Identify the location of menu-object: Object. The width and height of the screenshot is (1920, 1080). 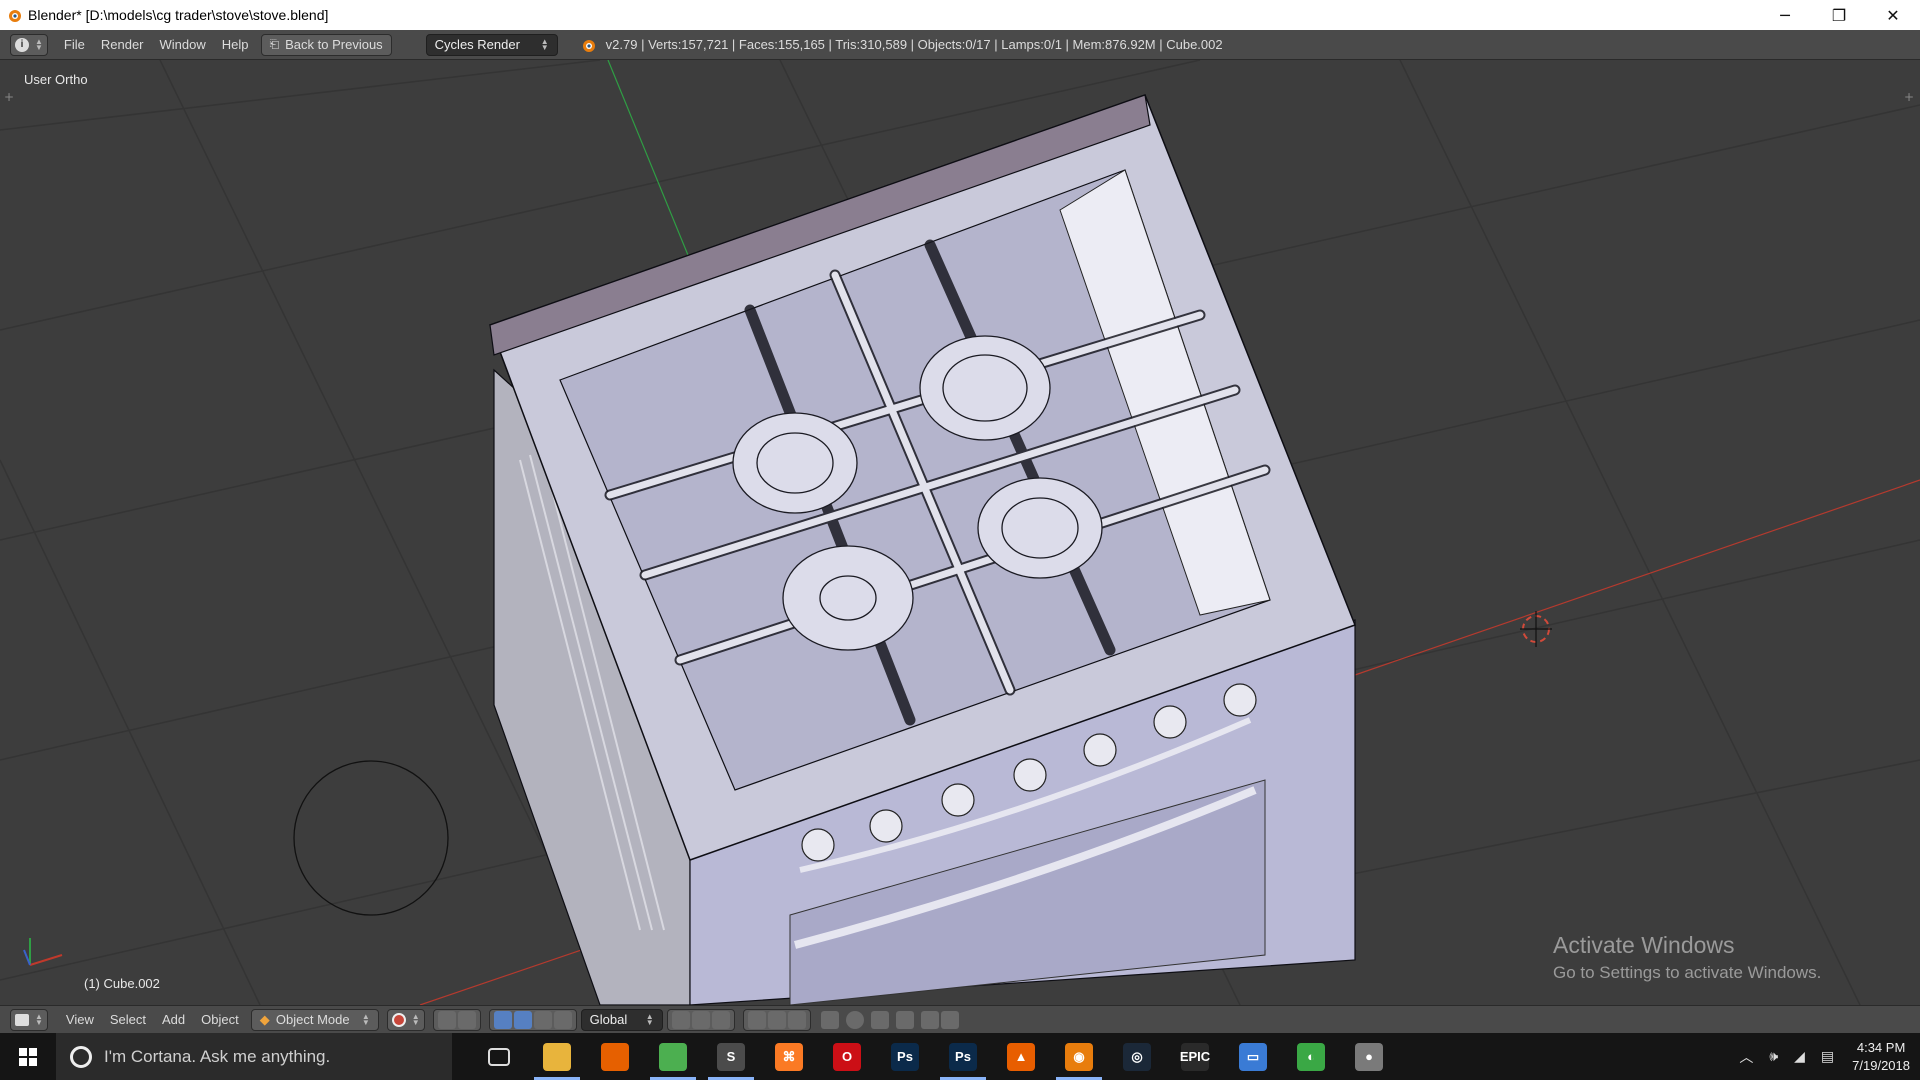
(220, 1020).